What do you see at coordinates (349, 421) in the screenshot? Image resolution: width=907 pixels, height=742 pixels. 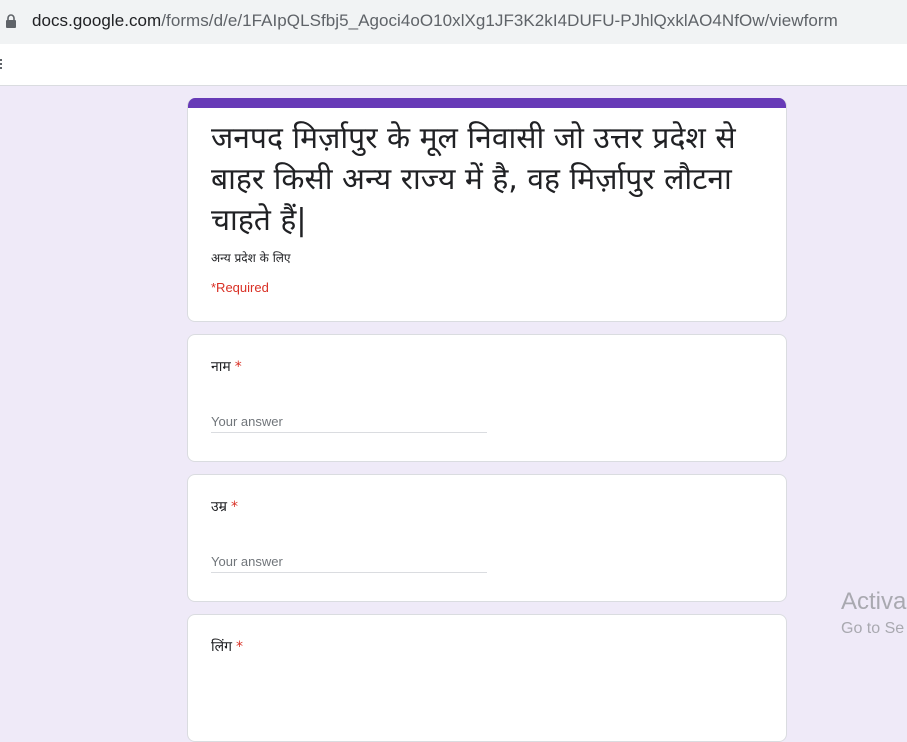 I see `answer-input-name` at bounding box center [349, 421].